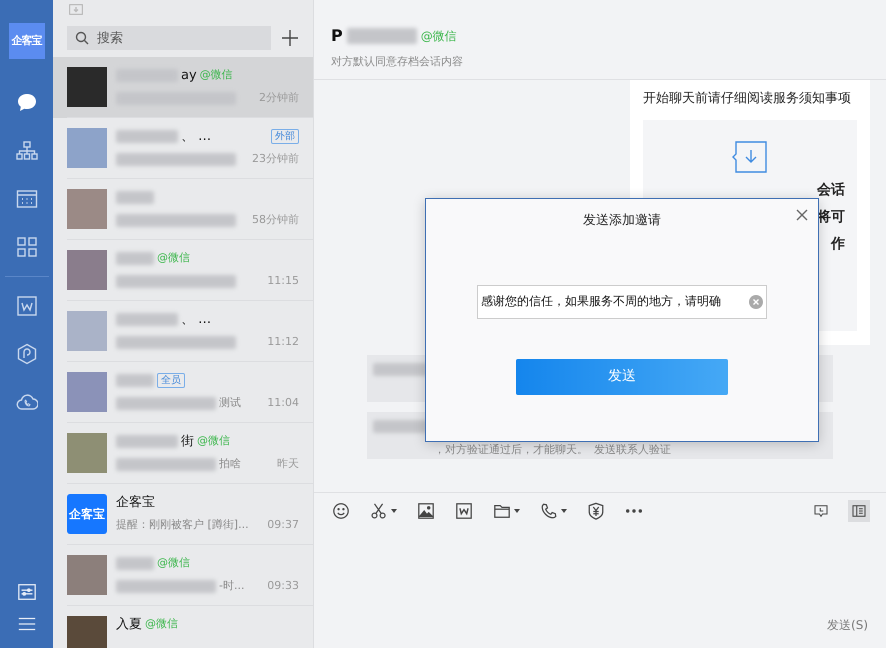 This screenshot has height=648, width=886. I want to click on hexagon-icon, so click(27, 354).